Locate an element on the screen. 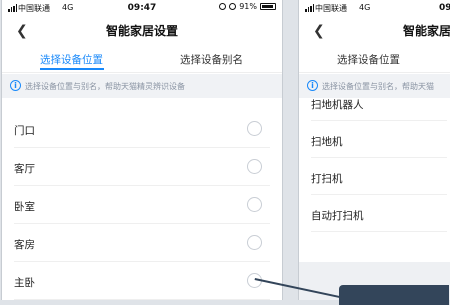 Image resolution: width=450 pixels, height=305 pixels. network-label: 4G is located at coordinates (365, 7).